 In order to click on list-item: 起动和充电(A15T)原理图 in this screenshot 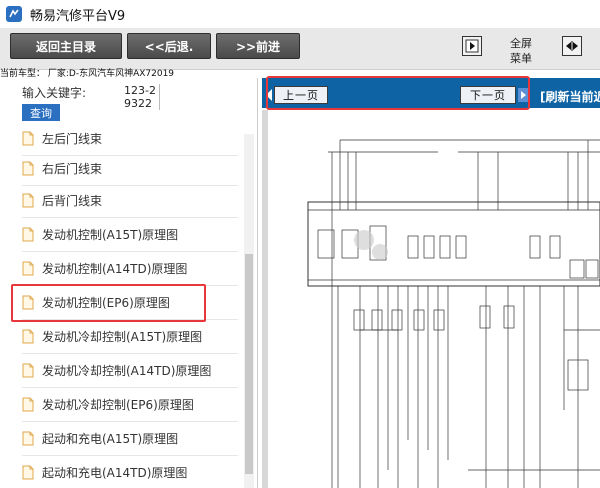, I will do `click(130, 439)`.